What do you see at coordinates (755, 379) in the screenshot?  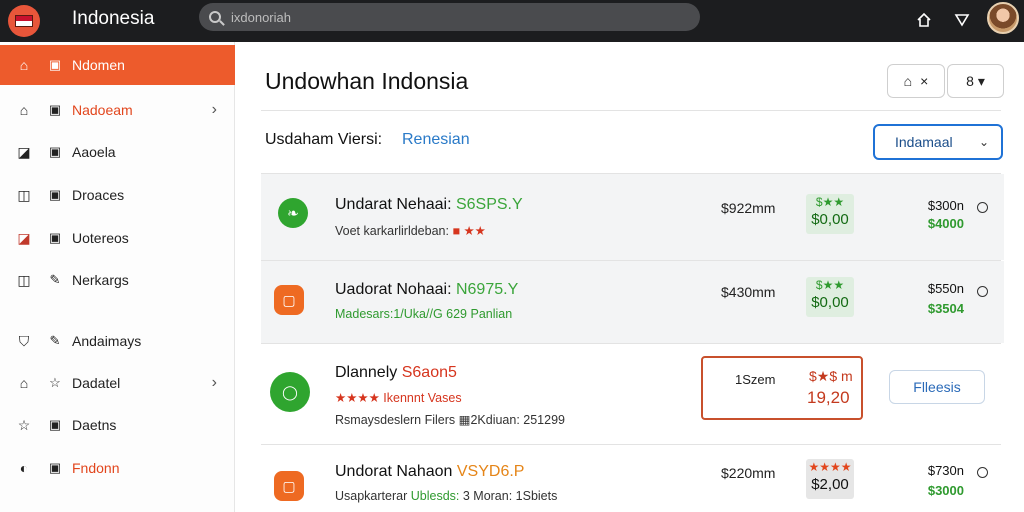 I see `highlight-label: 1Szem` at bounding box center [755, 379].